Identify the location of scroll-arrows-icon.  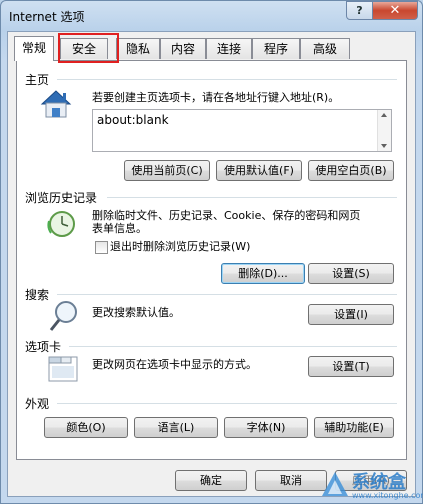
(384, 130).